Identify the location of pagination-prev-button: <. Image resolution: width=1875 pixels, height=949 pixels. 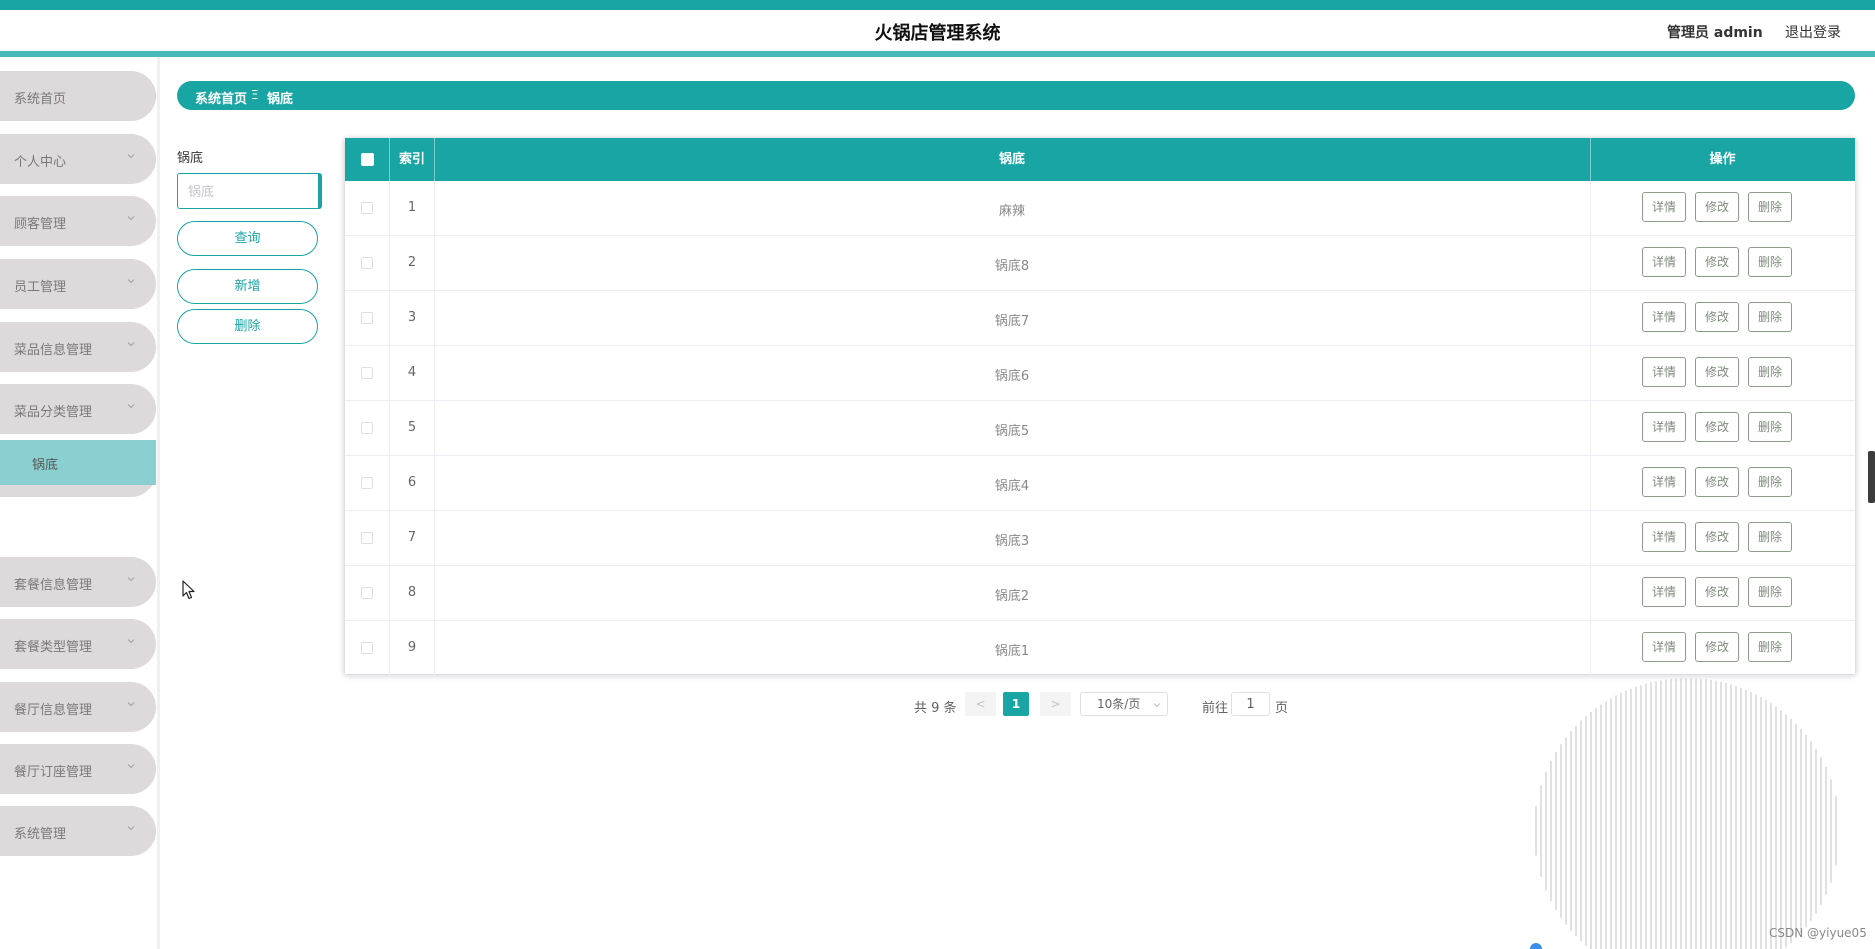
(980, 704).